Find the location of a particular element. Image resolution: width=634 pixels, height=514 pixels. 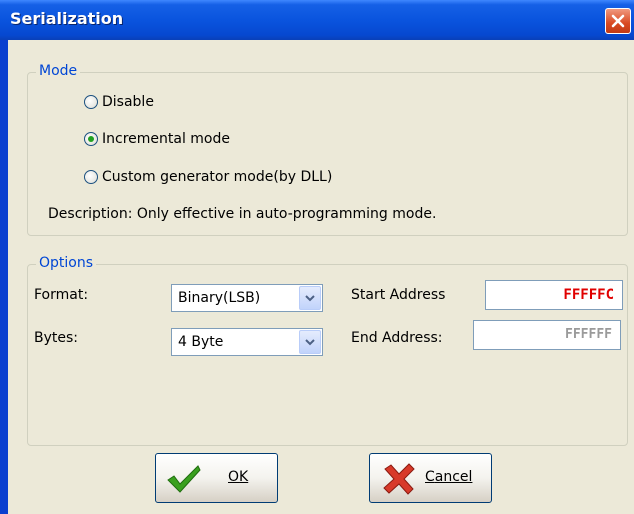

bytes-label: Bytes: is located at coordinates (56, 338).